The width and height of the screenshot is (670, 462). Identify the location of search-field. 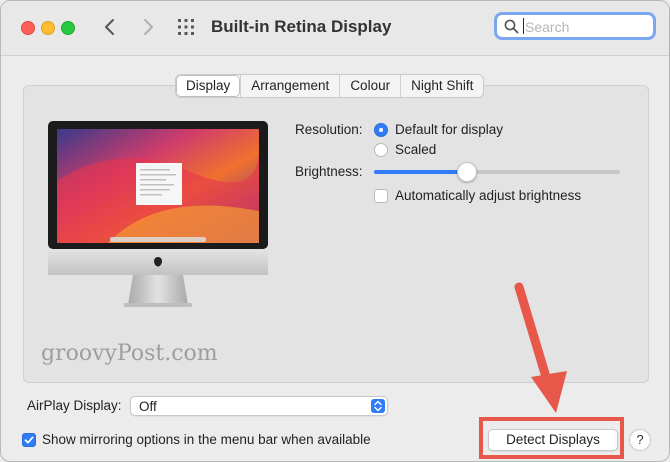
(575, 26).